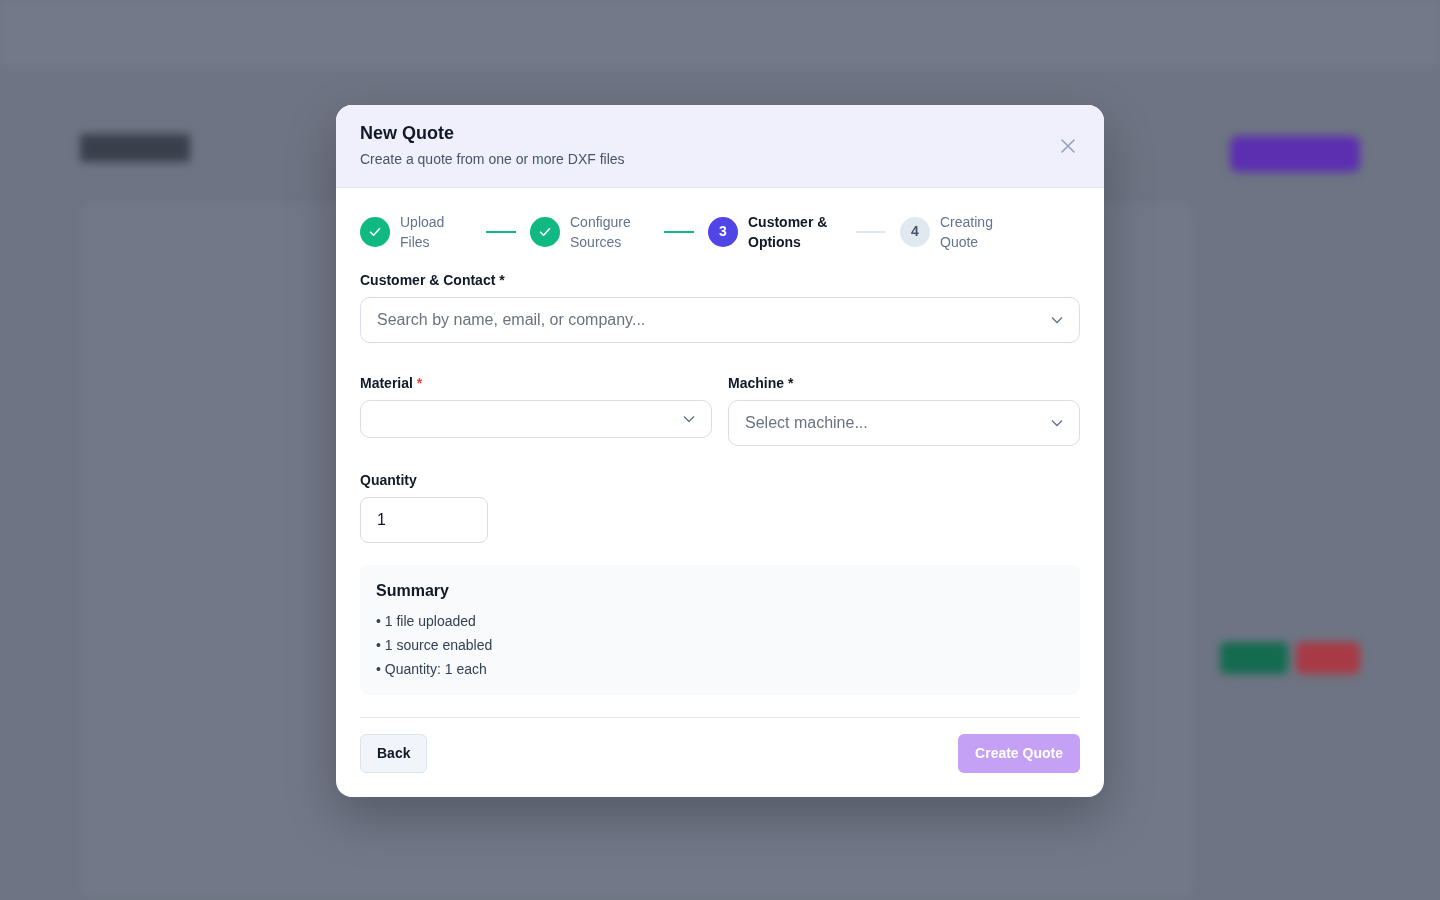  Describe the element at coordinates (536, 418) in the screenshot. I see `material-select` at that location.